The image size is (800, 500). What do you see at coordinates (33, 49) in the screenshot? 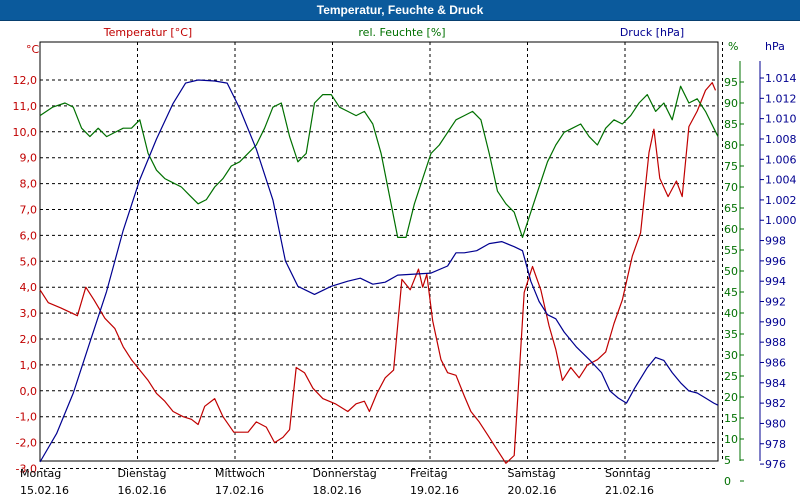
I see `temperature-axis-unit: °C` at bounding box center [33, 49].